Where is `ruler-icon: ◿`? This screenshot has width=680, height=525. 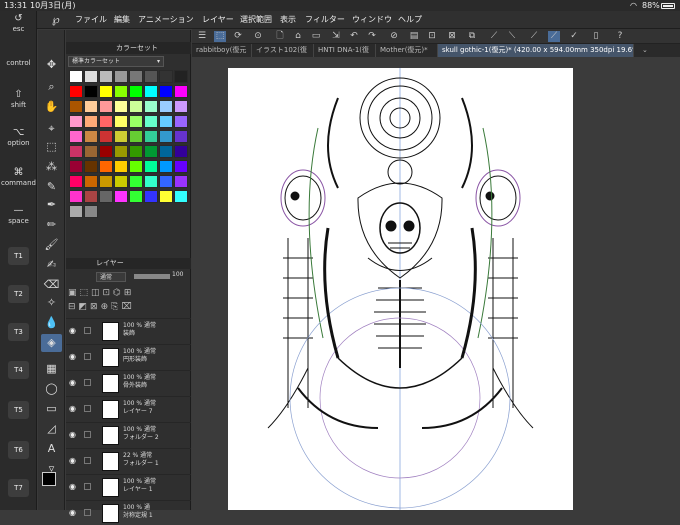
ruler-icon: ◿ is located at coordinates (51, 429).